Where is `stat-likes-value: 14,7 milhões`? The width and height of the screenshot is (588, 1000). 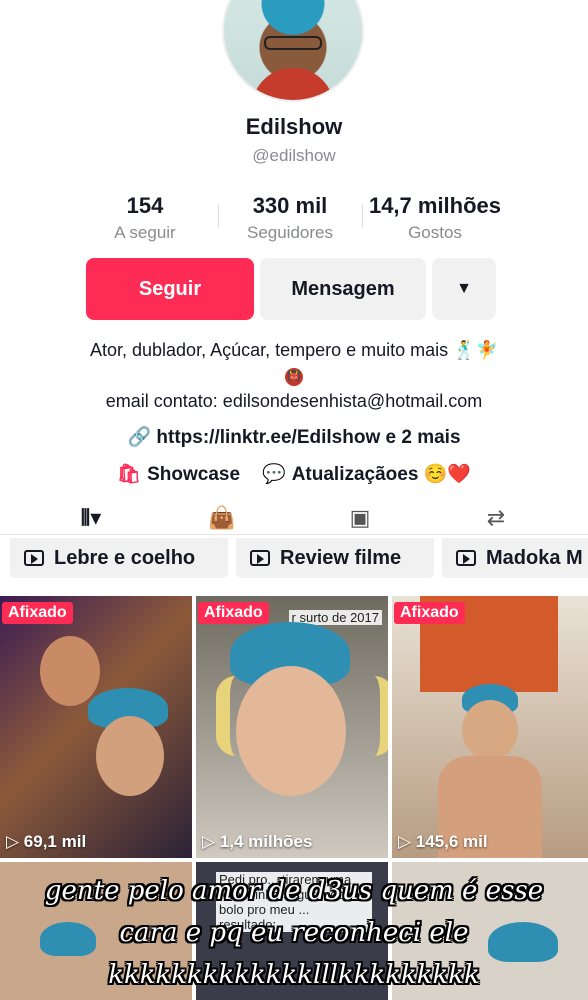
stat-likes-value: 14,7 milhões is located at coordinates (435, 205).